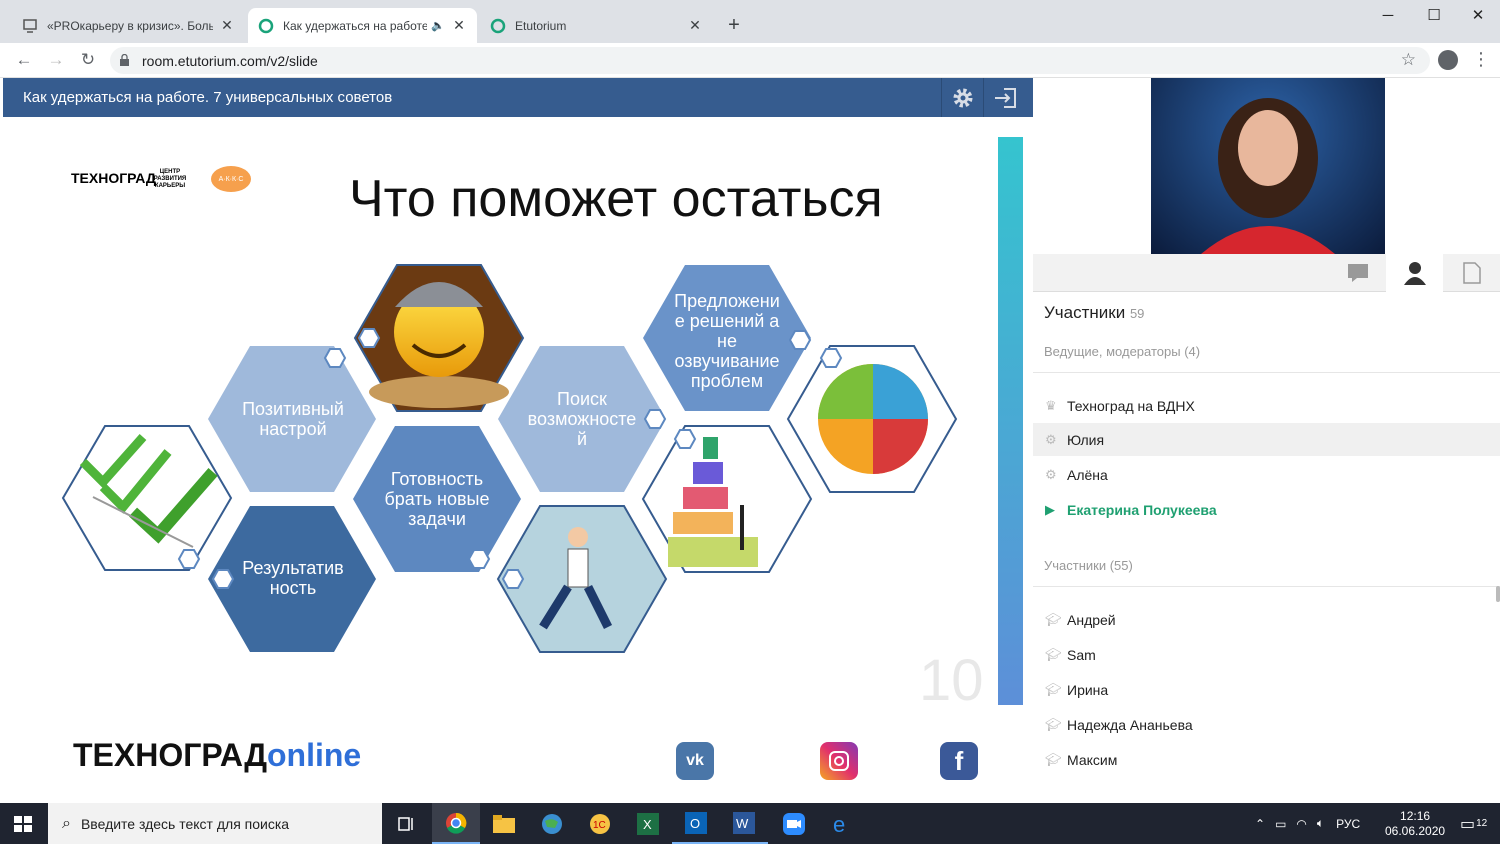 The height and width of the screenshot is (844, 1500). What do you see at coordinates (1130, 724) in the screenshot?
I see `participant-name: Надежда Ананьева` at bounding box center [1130, 724].